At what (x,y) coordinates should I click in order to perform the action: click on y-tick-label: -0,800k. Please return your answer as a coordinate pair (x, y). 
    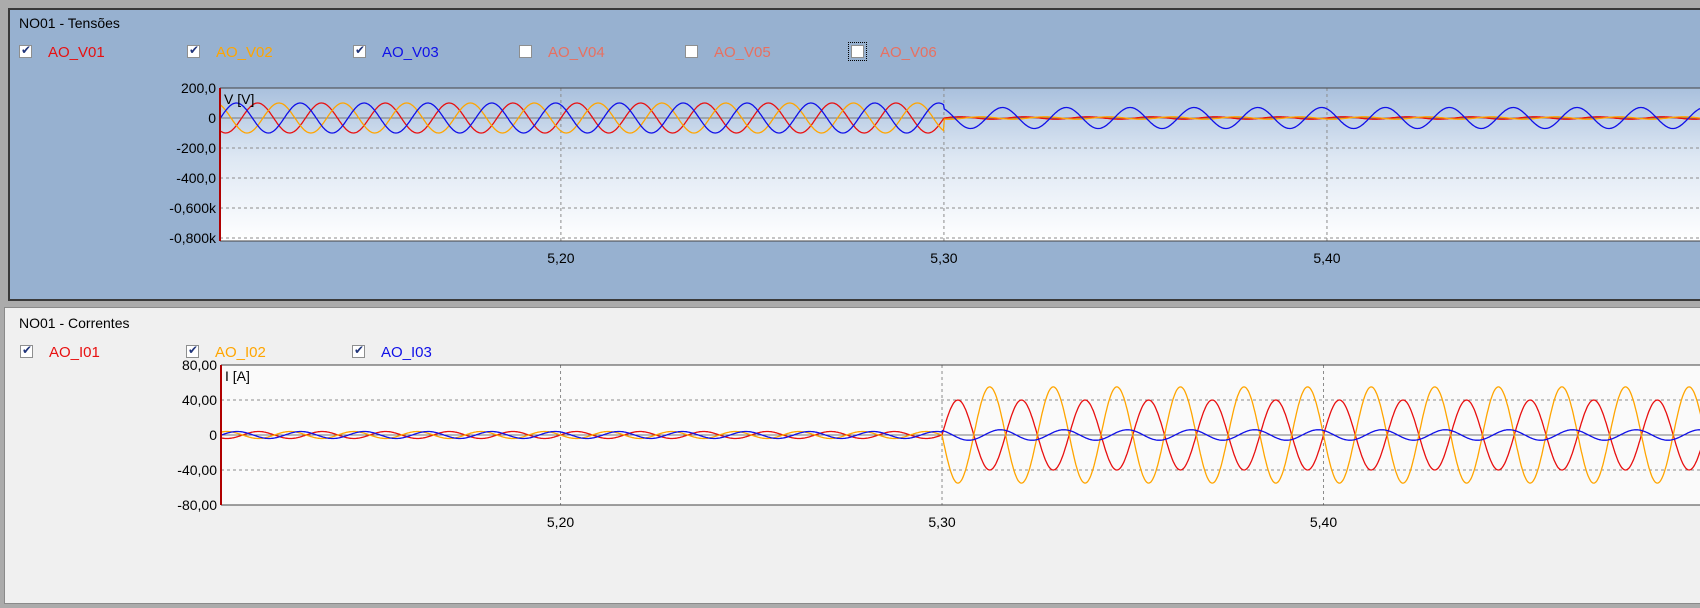
    Looking at the image, I should click on (193, 238).